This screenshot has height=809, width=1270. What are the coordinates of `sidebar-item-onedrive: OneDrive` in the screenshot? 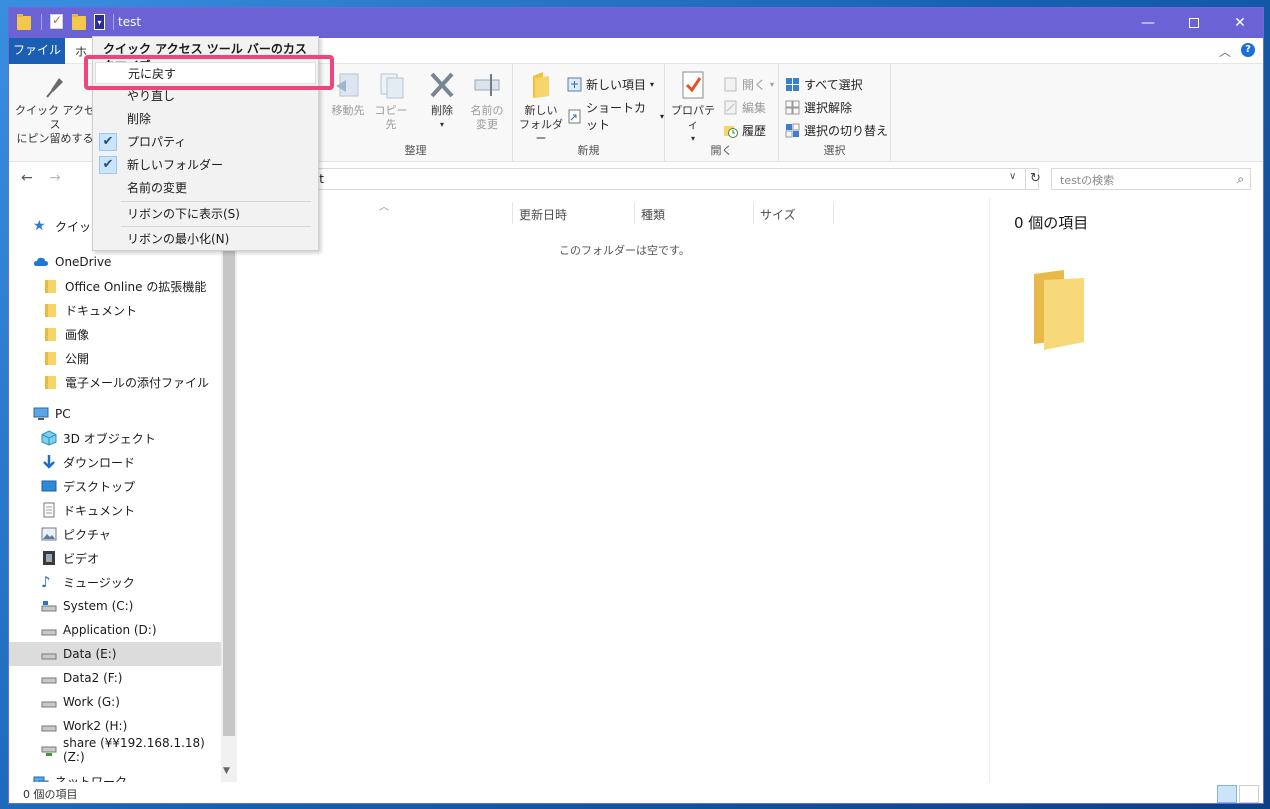 It's located at (115, 262).